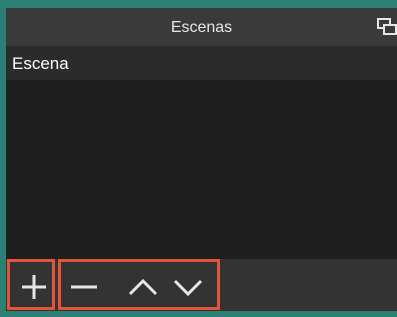 Image resolution: width=397 pixels, height=317 pixels. I want to click on chevron-down-icon, so click(188, 288).